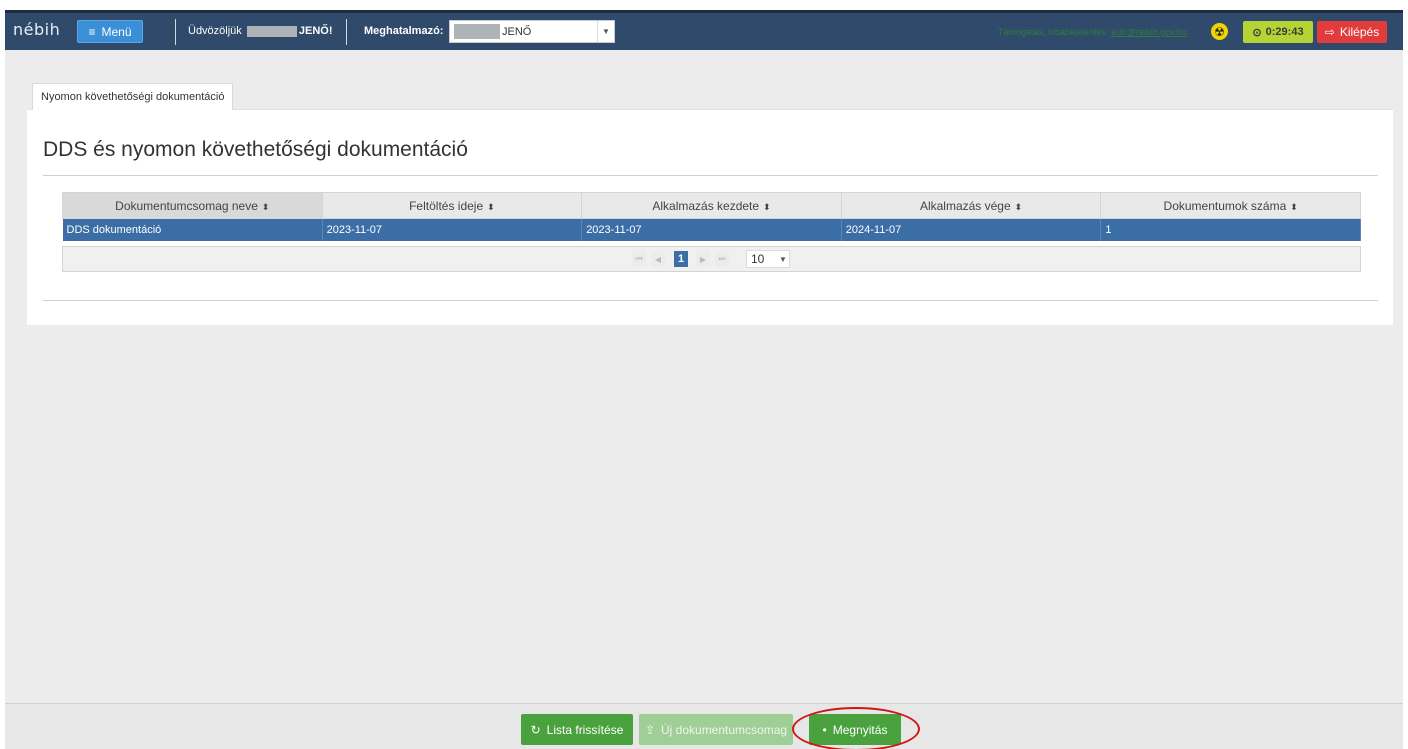  What do you see at coordinates (681, 259) in the screenshot?
I see `page-number-current: 1` at bounding box center [681, 259].